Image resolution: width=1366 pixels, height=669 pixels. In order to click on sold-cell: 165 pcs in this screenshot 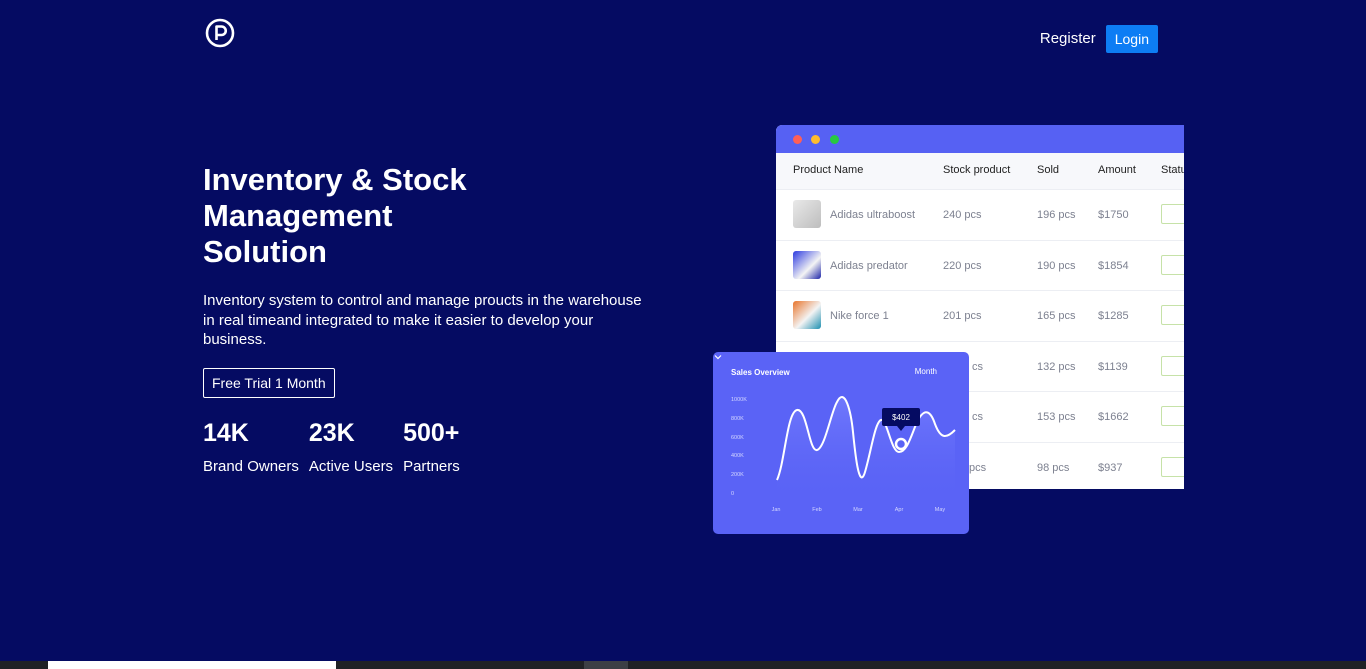, I will do `click(1056, 316)`.